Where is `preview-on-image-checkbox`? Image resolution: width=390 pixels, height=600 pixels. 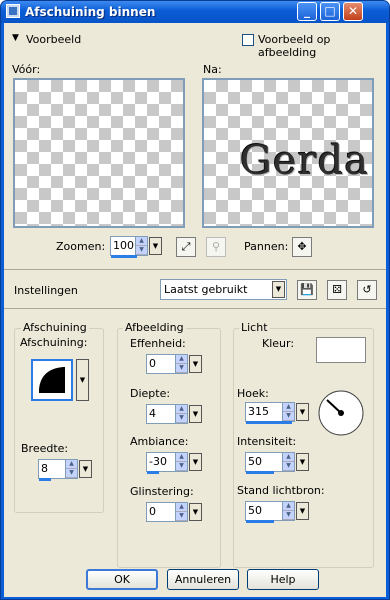
preview-on-image-checkbox is located at coordinates (248, 40).